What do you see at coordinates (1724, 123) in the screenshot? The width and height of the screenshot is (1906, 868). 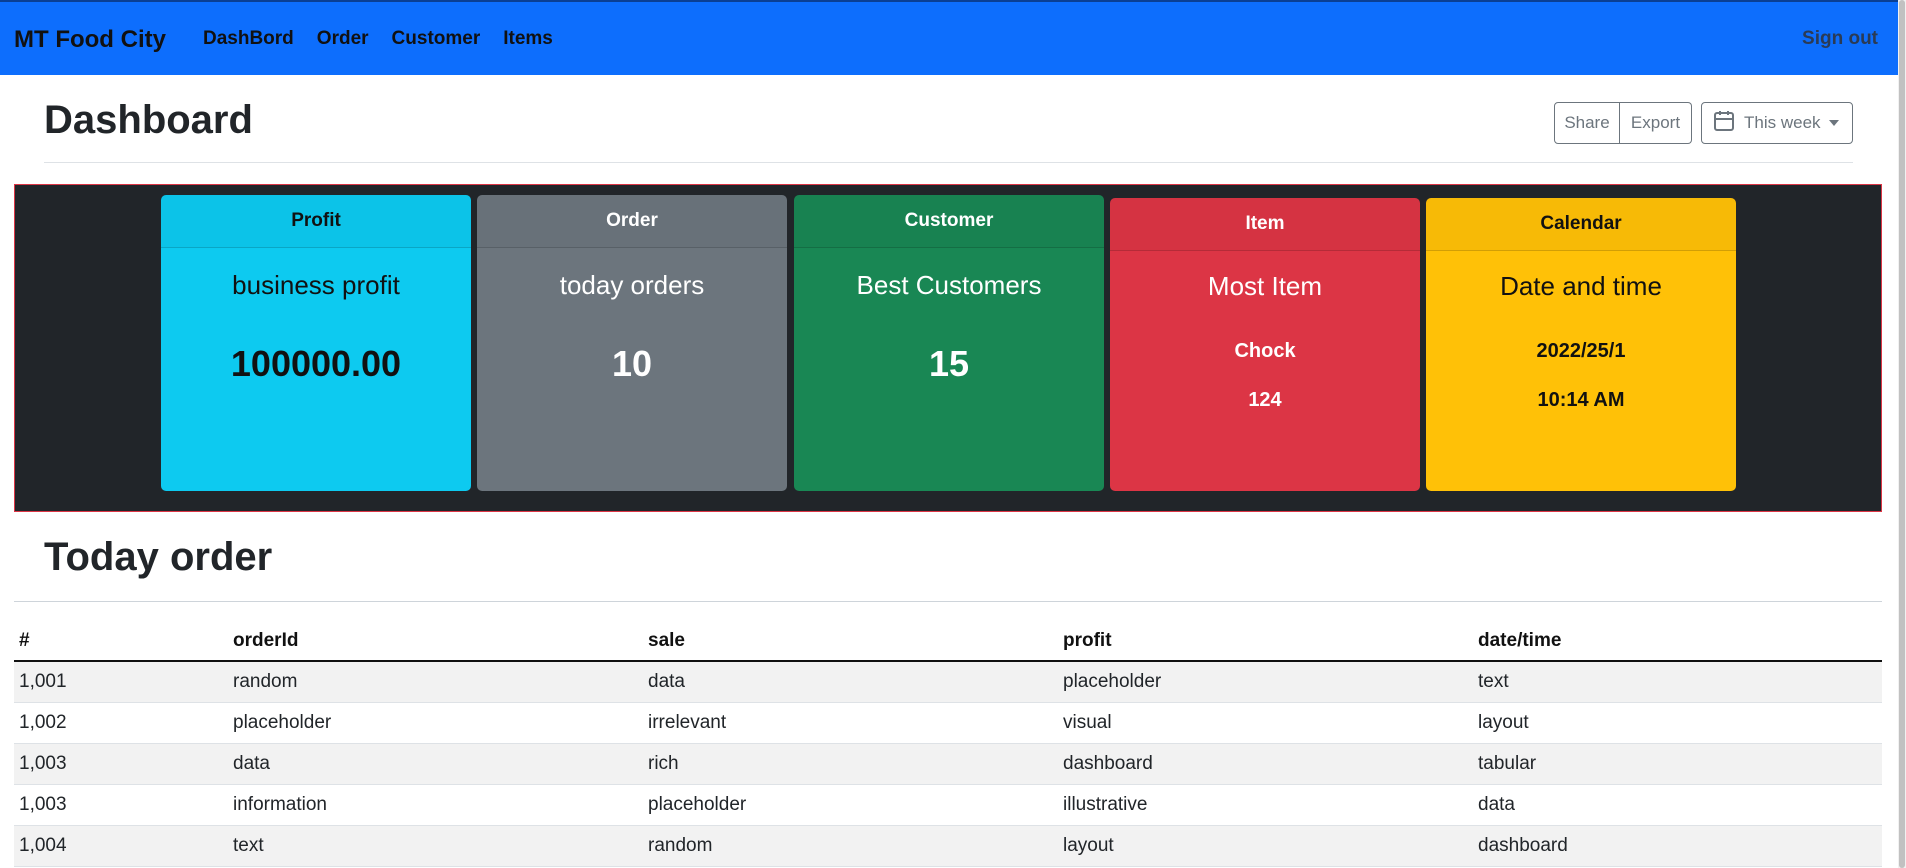 I see `calendar-icon` at bounding box center [1724, 123].